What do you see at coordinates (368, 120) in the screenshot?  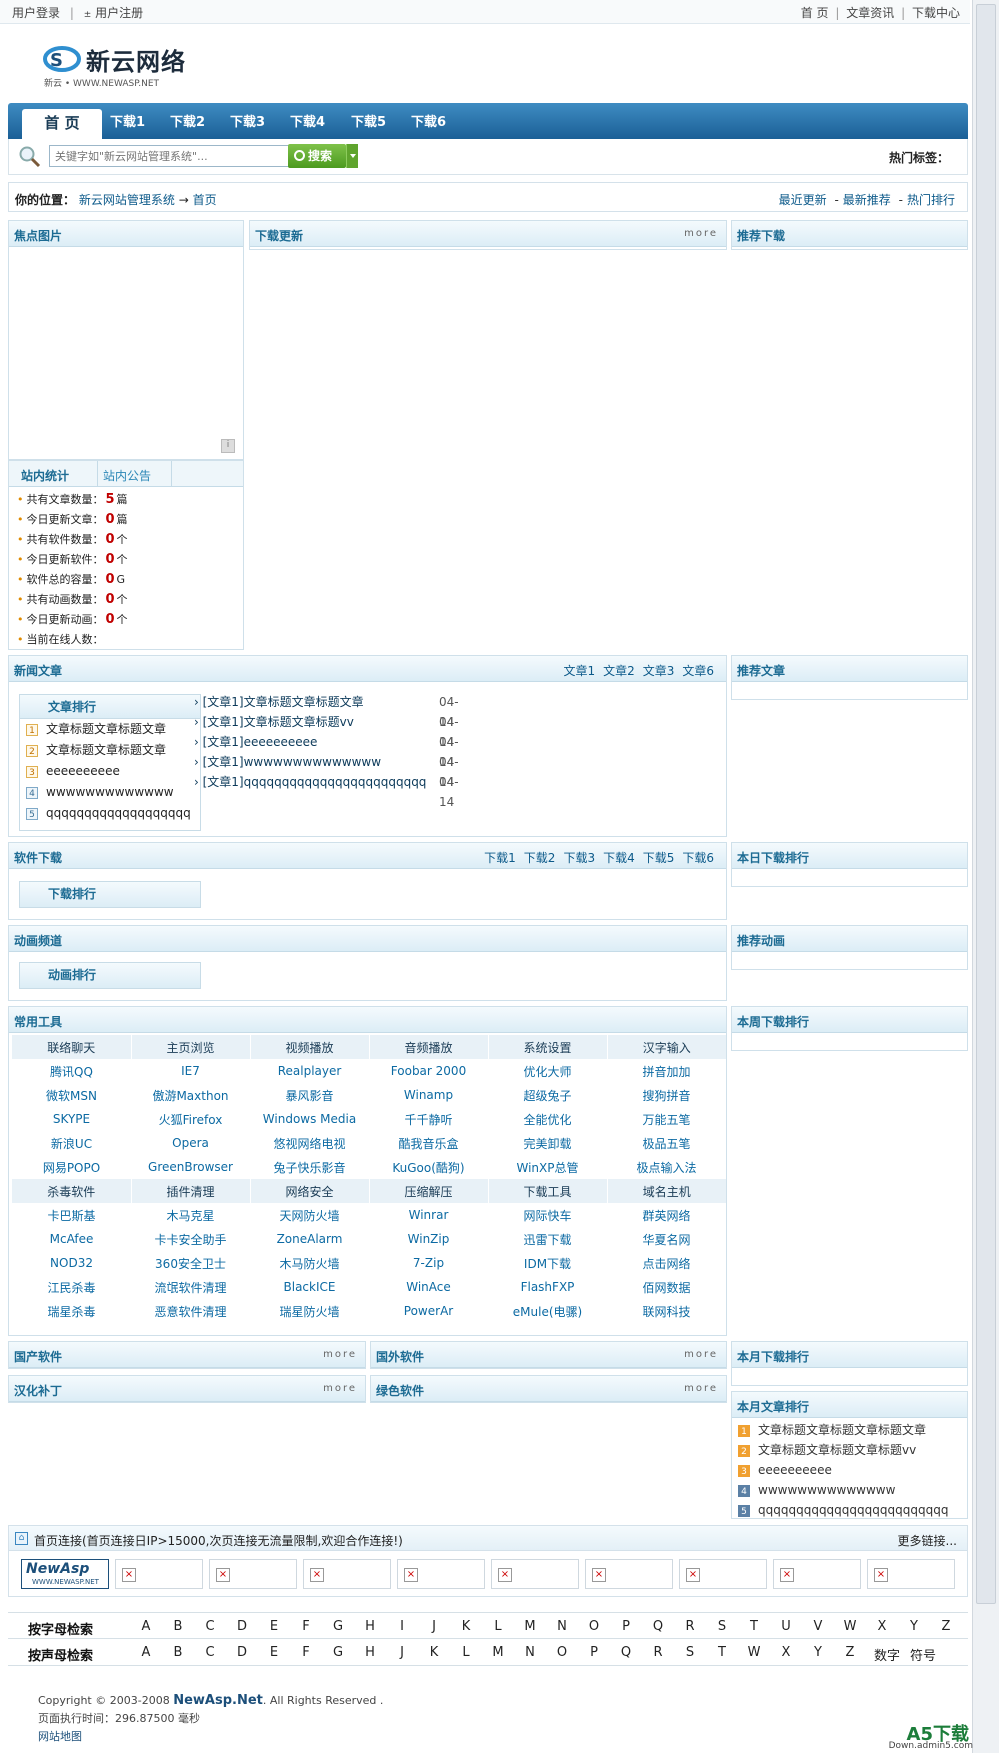 I see `nav-tab-download-5: 下载5` at bounding box center [368, 120].